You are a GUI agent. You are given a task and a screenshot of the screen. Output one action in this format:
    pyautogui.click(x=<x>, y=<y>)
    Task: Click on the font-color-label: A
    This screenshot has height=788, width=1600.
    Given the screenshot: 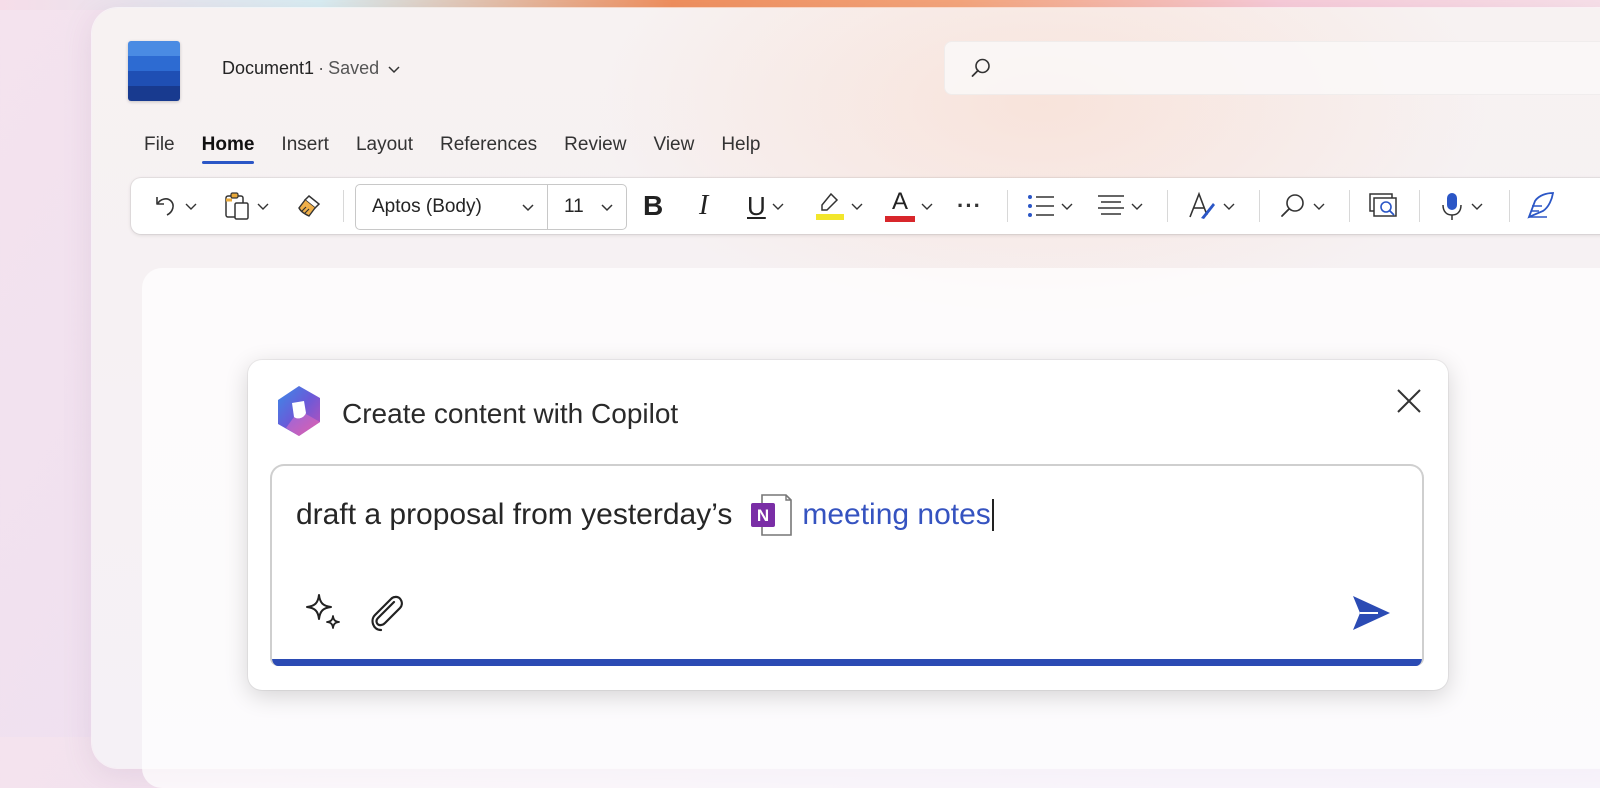 What is the action you would take?
    pyautogui.click(x=899, y=201)
    